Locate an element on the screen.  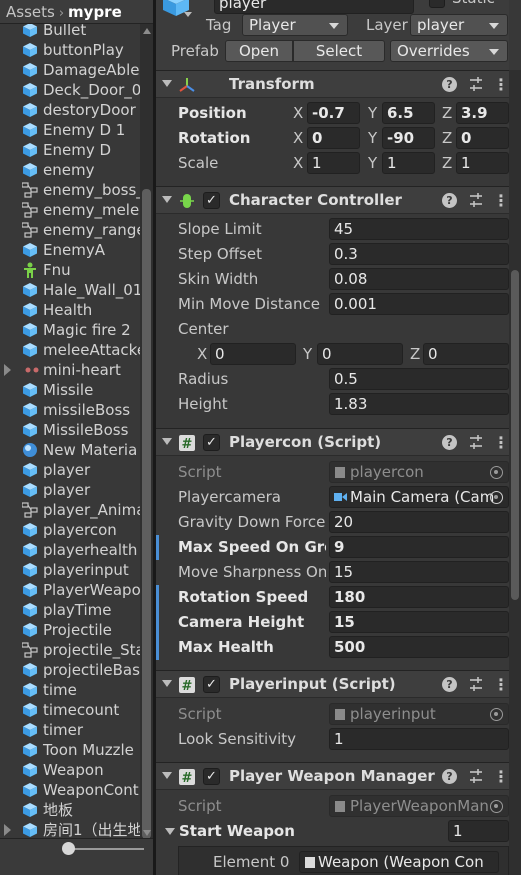
asset-item: missileBoss is located at coordinates (70, 410).